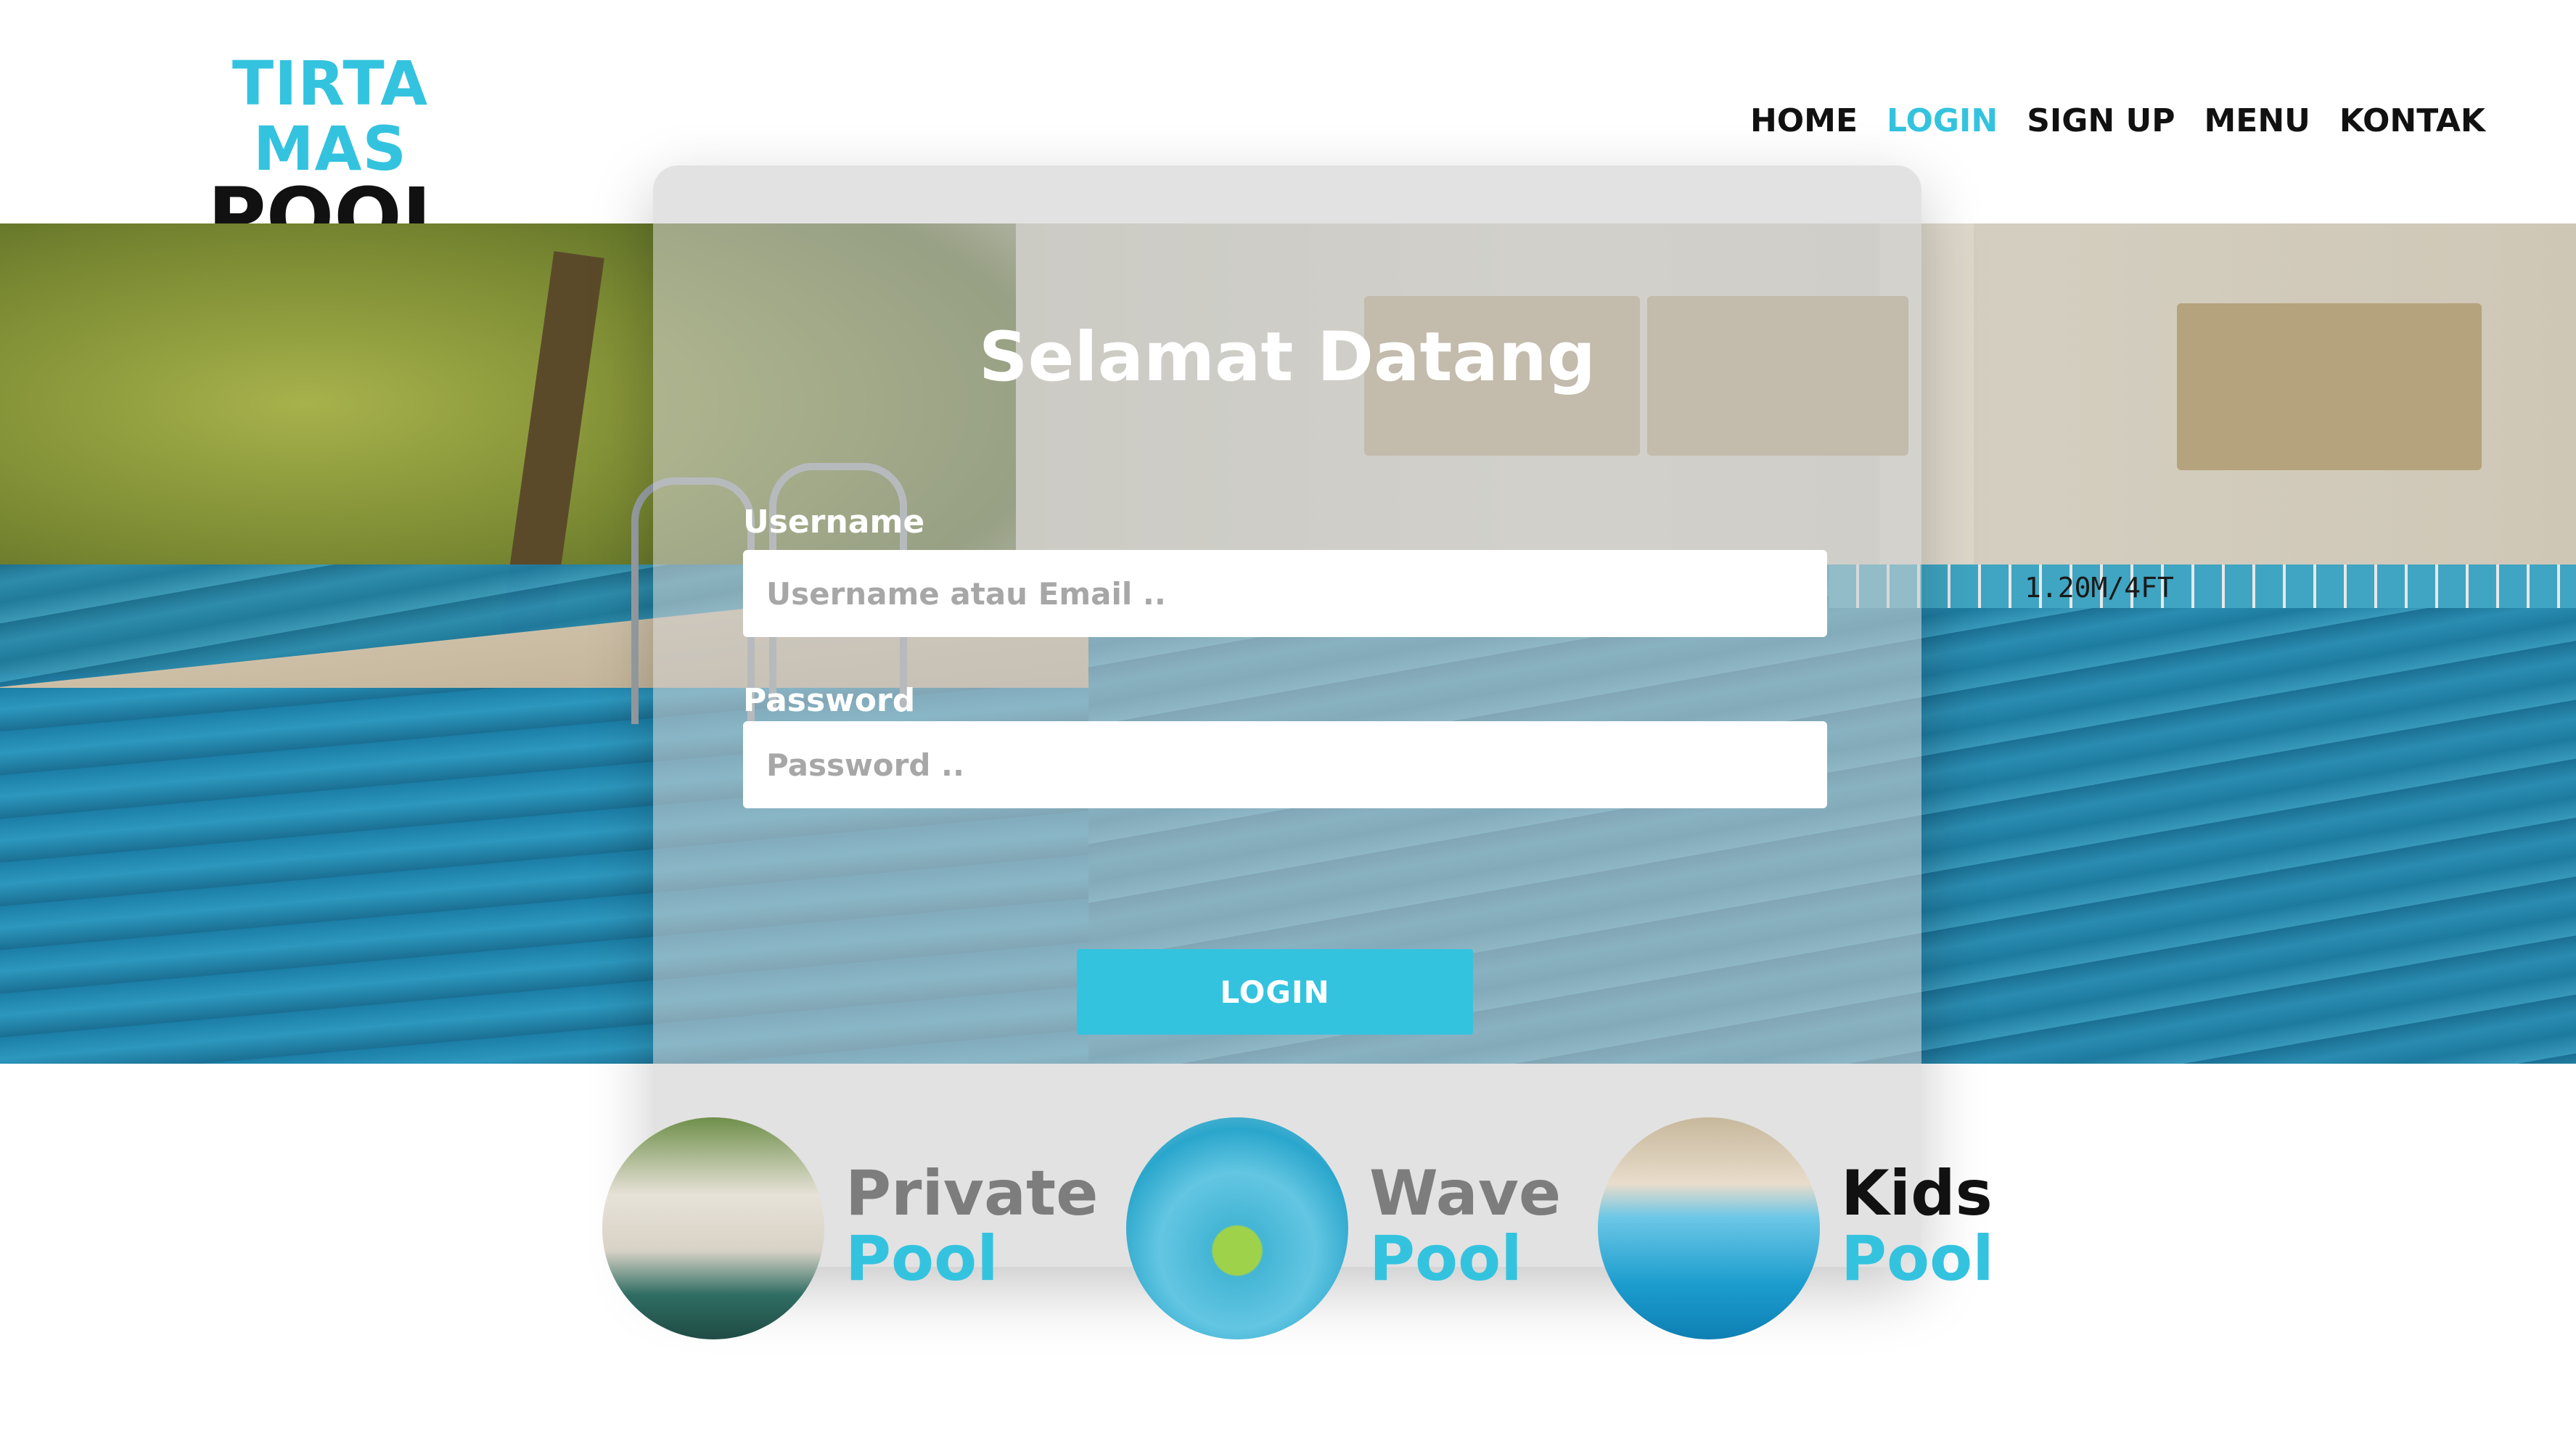 This screenshot has height=1433, width=2576. I want to click on username-input, so click(1285, 593).